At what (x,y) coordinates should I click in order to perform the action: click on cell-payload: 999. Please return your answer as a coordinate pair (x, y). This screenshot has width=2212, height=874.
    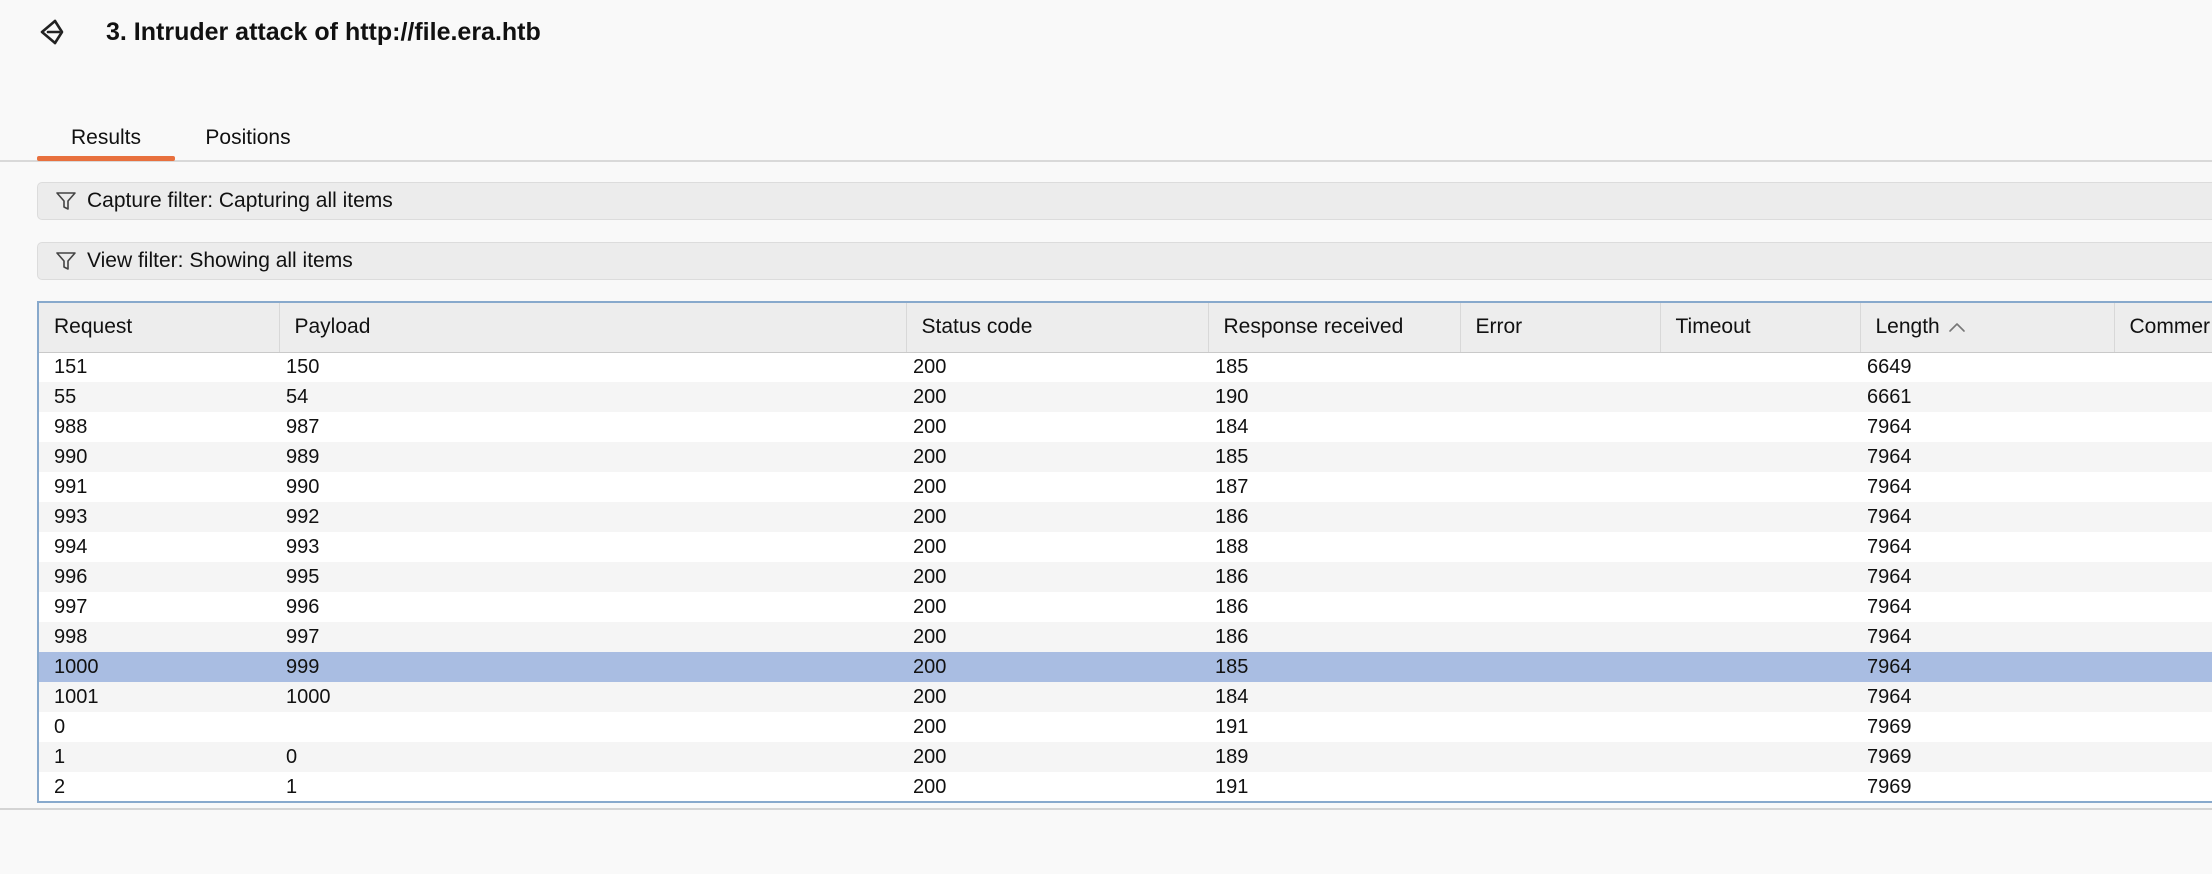
    Looking at the image, I should click on (592, 667).